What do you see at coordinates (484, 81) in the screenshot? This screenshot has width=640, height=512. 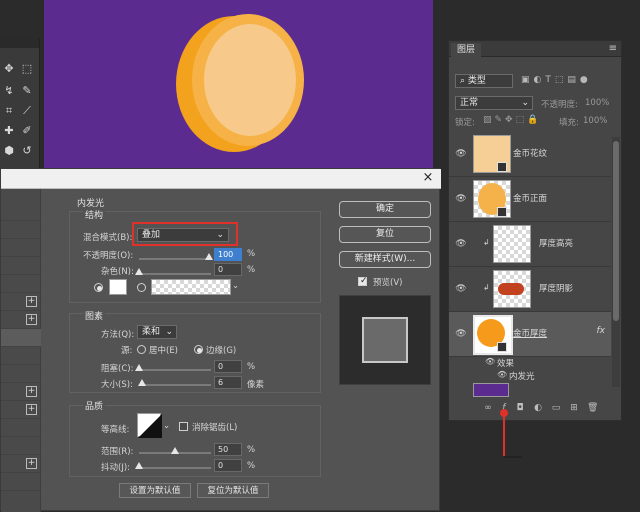 I see `filter-kind-select: ⌕ 类型` at bounding box center [484, 81].